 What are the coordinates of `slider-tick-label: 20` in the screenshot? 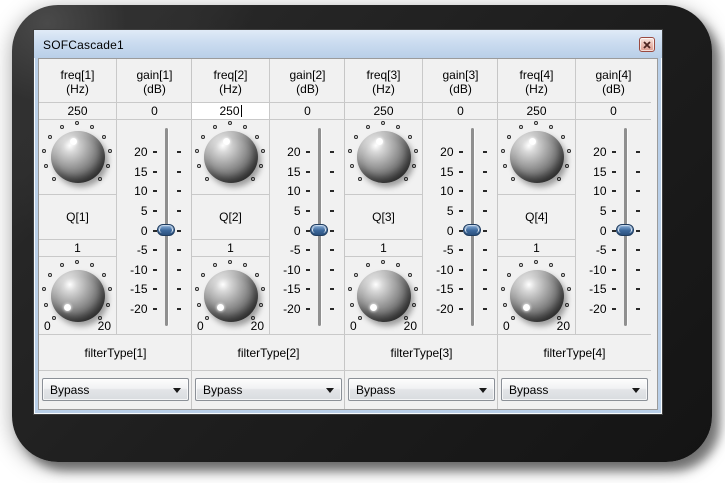 It's located at (447, 152).